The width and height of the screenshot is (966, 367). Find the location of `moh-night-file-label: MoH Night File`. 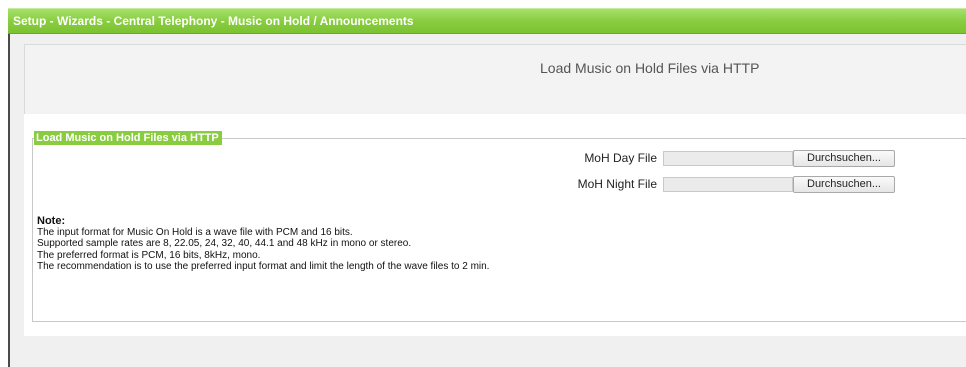

moh-night-file-label: MoH Night File is located at coordinates (617, 184).